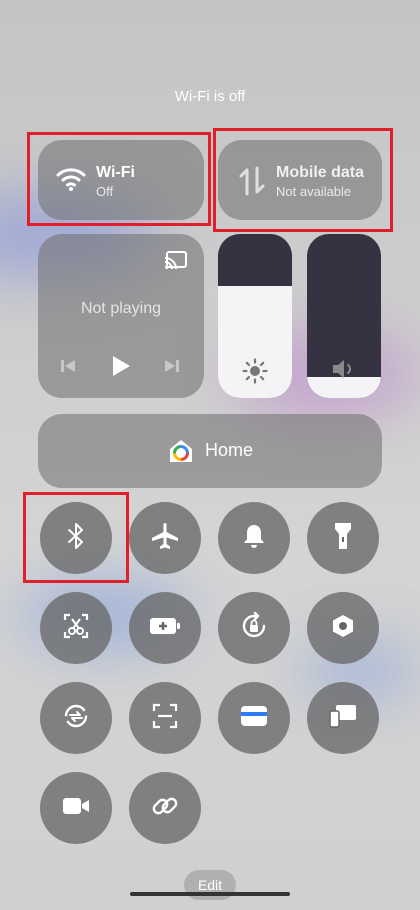 The width and height of the screenshot is (420, 910). I want to click on wifi-status-text: Wi-Fi is off, so click(210, 96).